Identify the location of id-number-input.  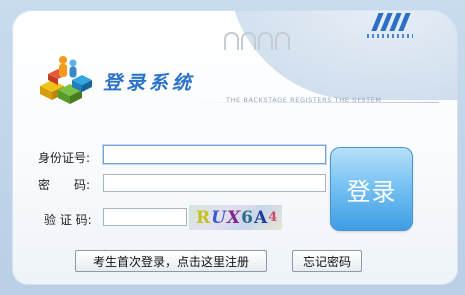
(214, 154).